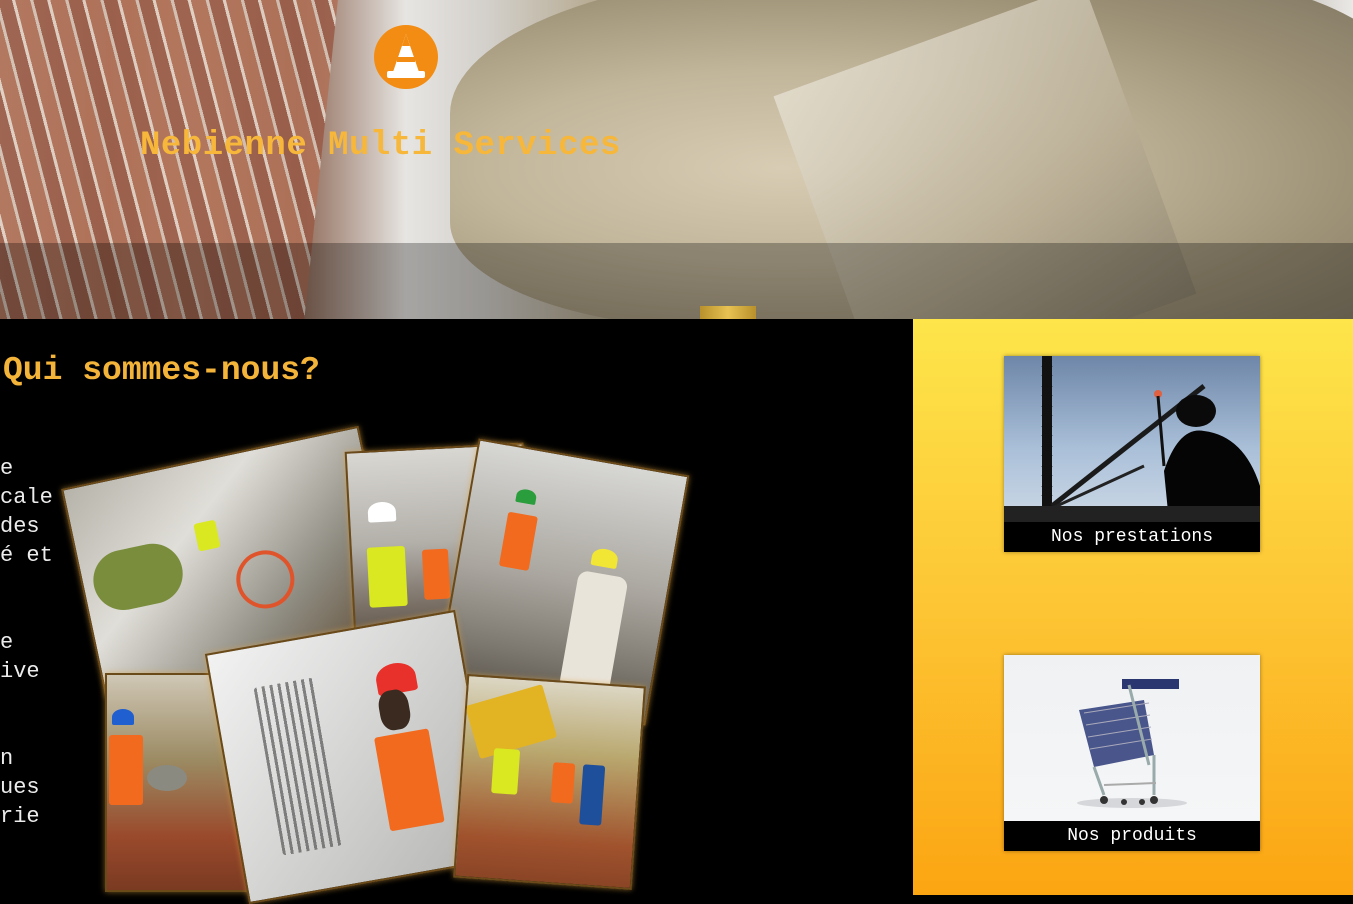  I want to click on site-title: Nebienne Multi Services, so click(380, 146).